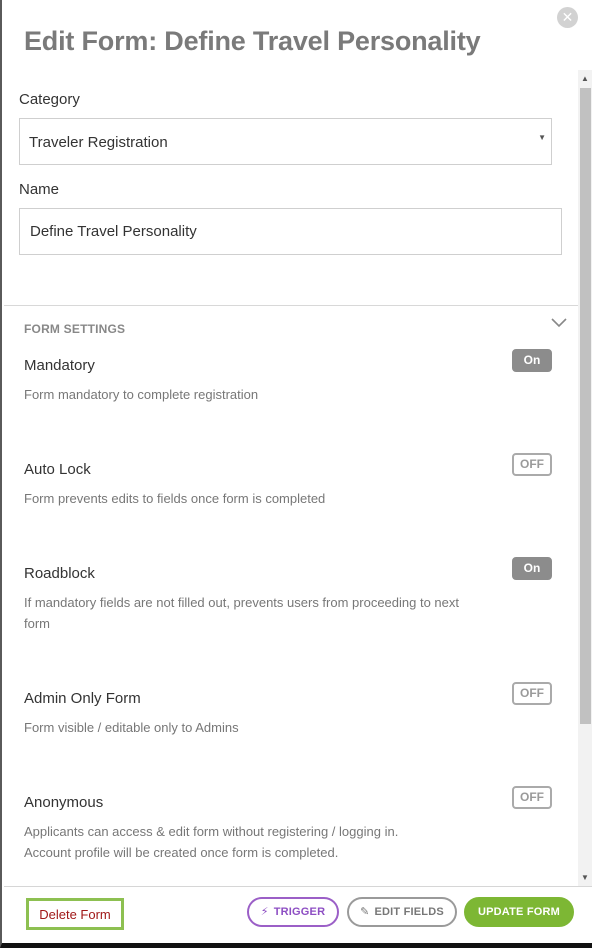  What do you see at coordinates (59, 573) in the screenshot?
I see `setting-roadblock-title: Roadblock` at bounding box center [59, 573].